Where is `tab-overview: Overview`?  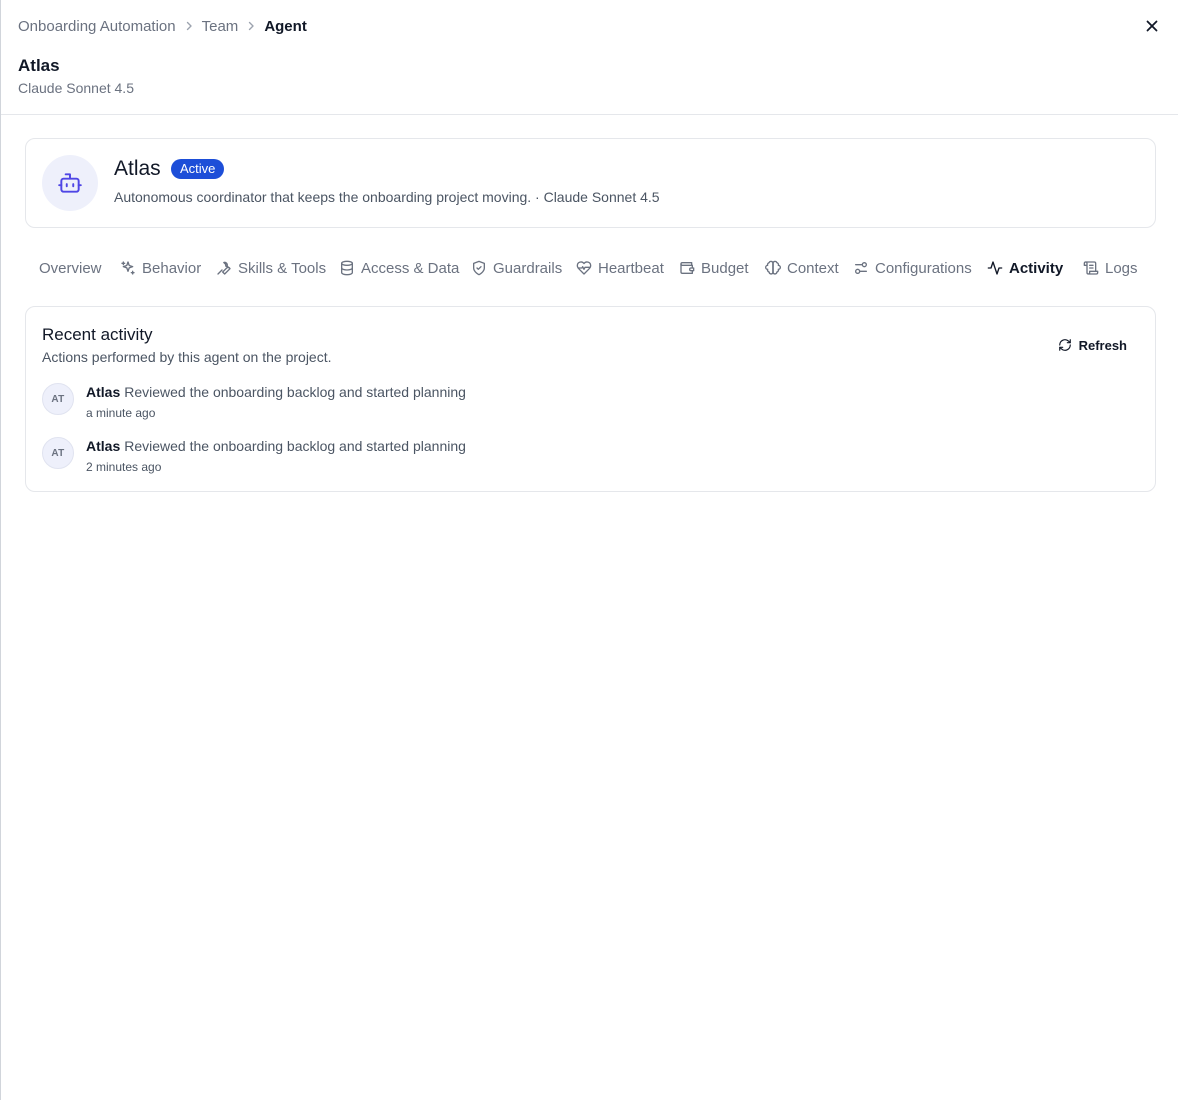
tab-overview: Overview is located at coordinates (70, 268).